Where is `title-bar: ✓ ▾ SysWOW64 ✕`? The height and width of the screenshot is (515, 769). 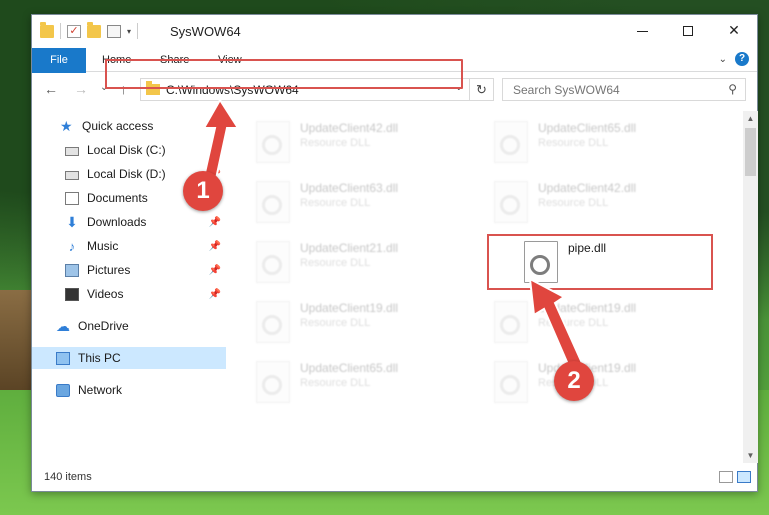 title-bar: ✓ ▾ SysWOW64 ✕ is located at coordinates (394, 31).